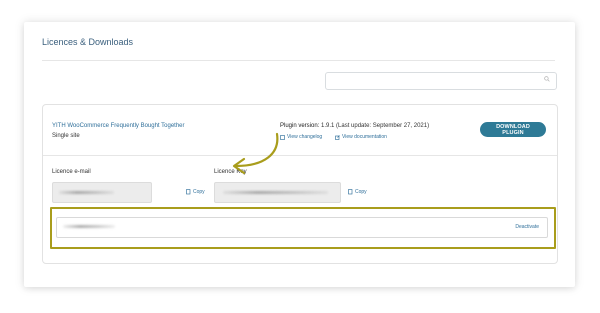  I want to click on view-documentation-link: View documentation, so click(361, 137).